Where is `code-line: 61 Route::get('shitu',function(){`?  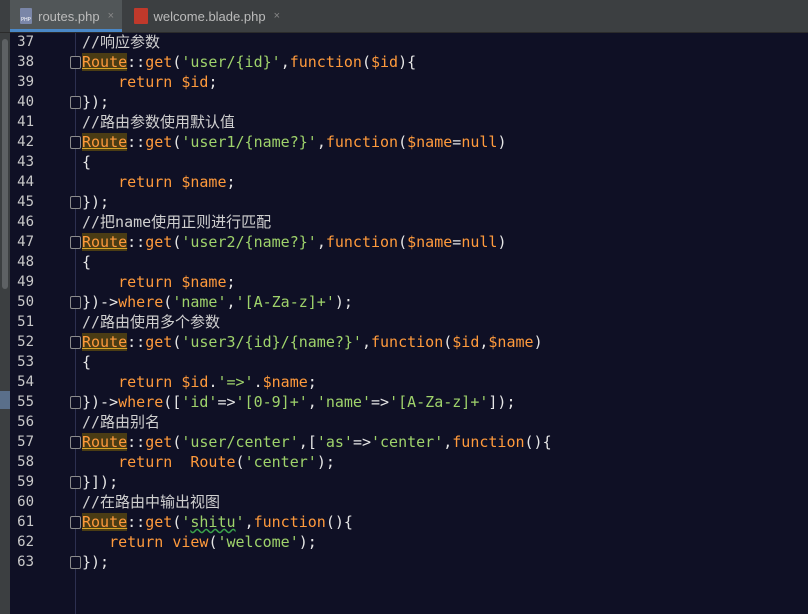
code-line: 61 Route::get('shitu',function(){ is located at coordinates (404, 522).